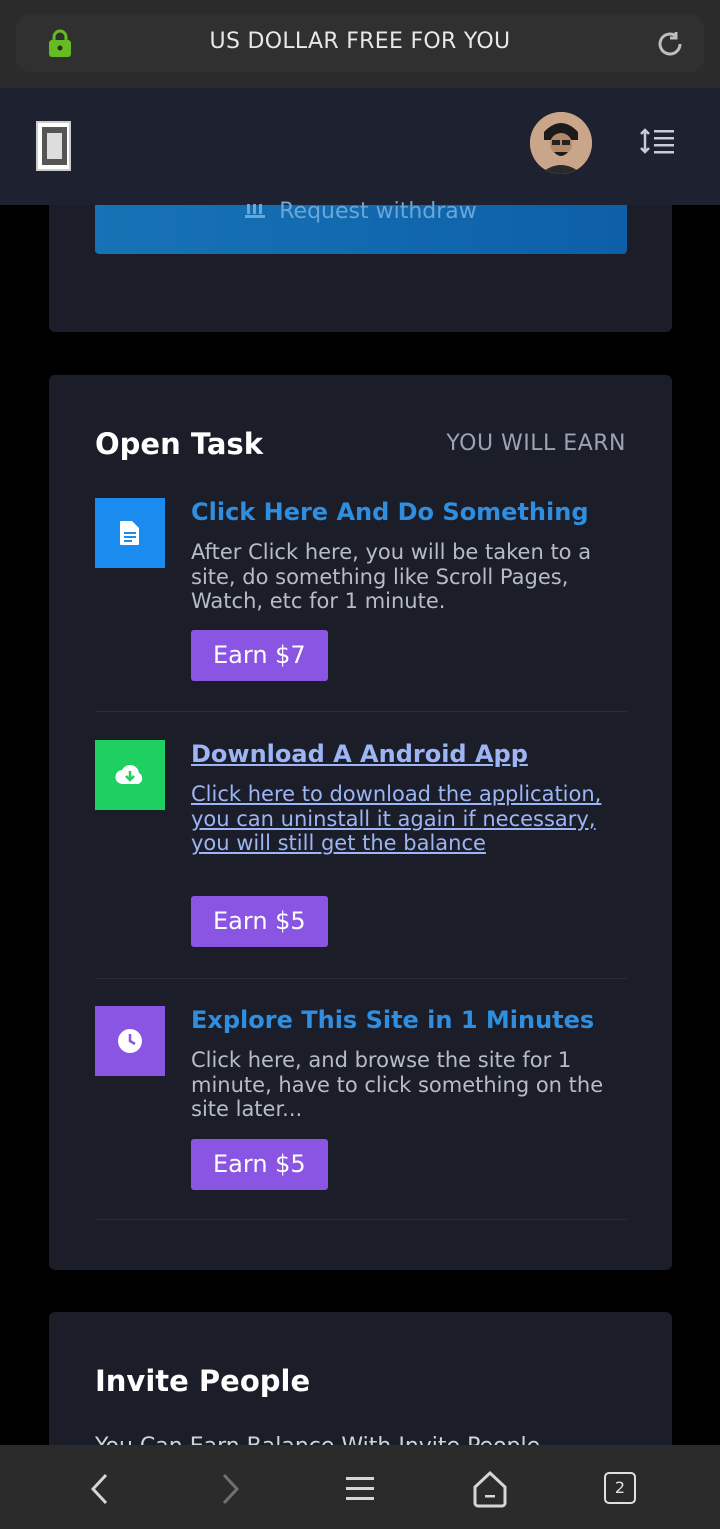 Image resolution: width=720 pixels, height=1529 pixels. Describe the element at coordinates (360, 146) in the screenshot. I see `site-header` at that location.